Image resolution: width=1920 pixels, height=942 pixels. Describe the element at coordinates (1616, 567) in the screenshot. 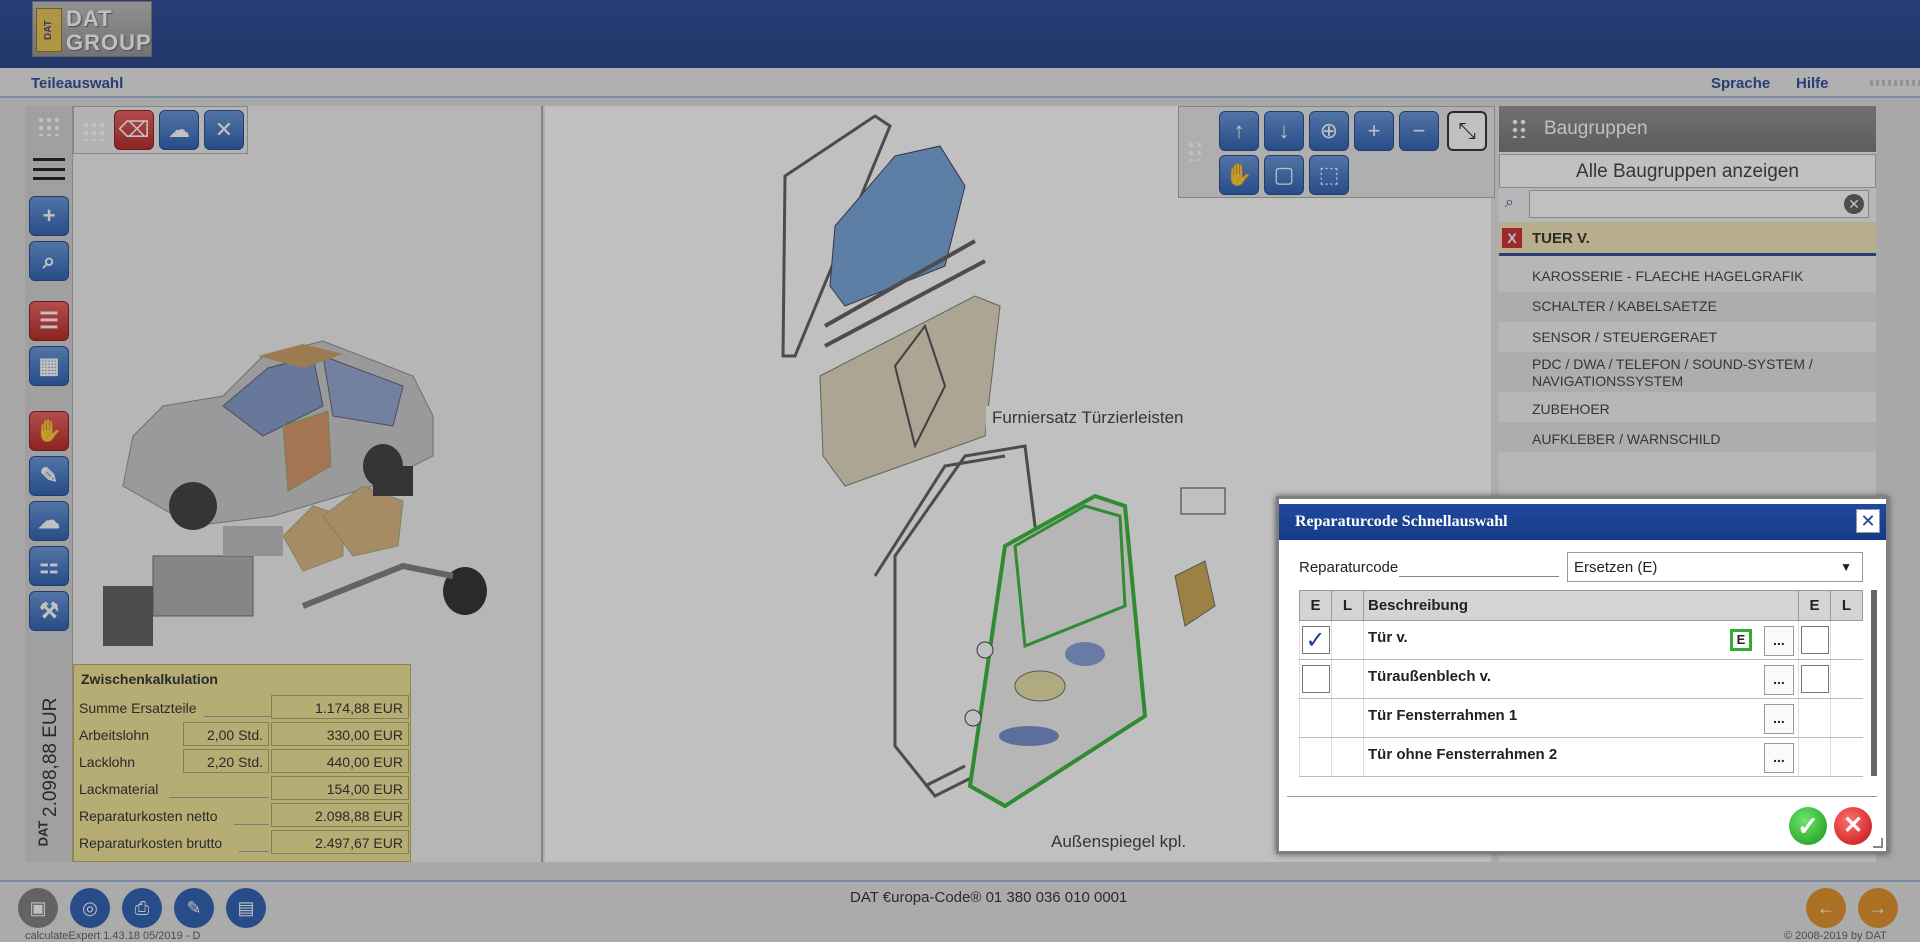

I see `repair-code-value: Ersetzen (E)` at that location.